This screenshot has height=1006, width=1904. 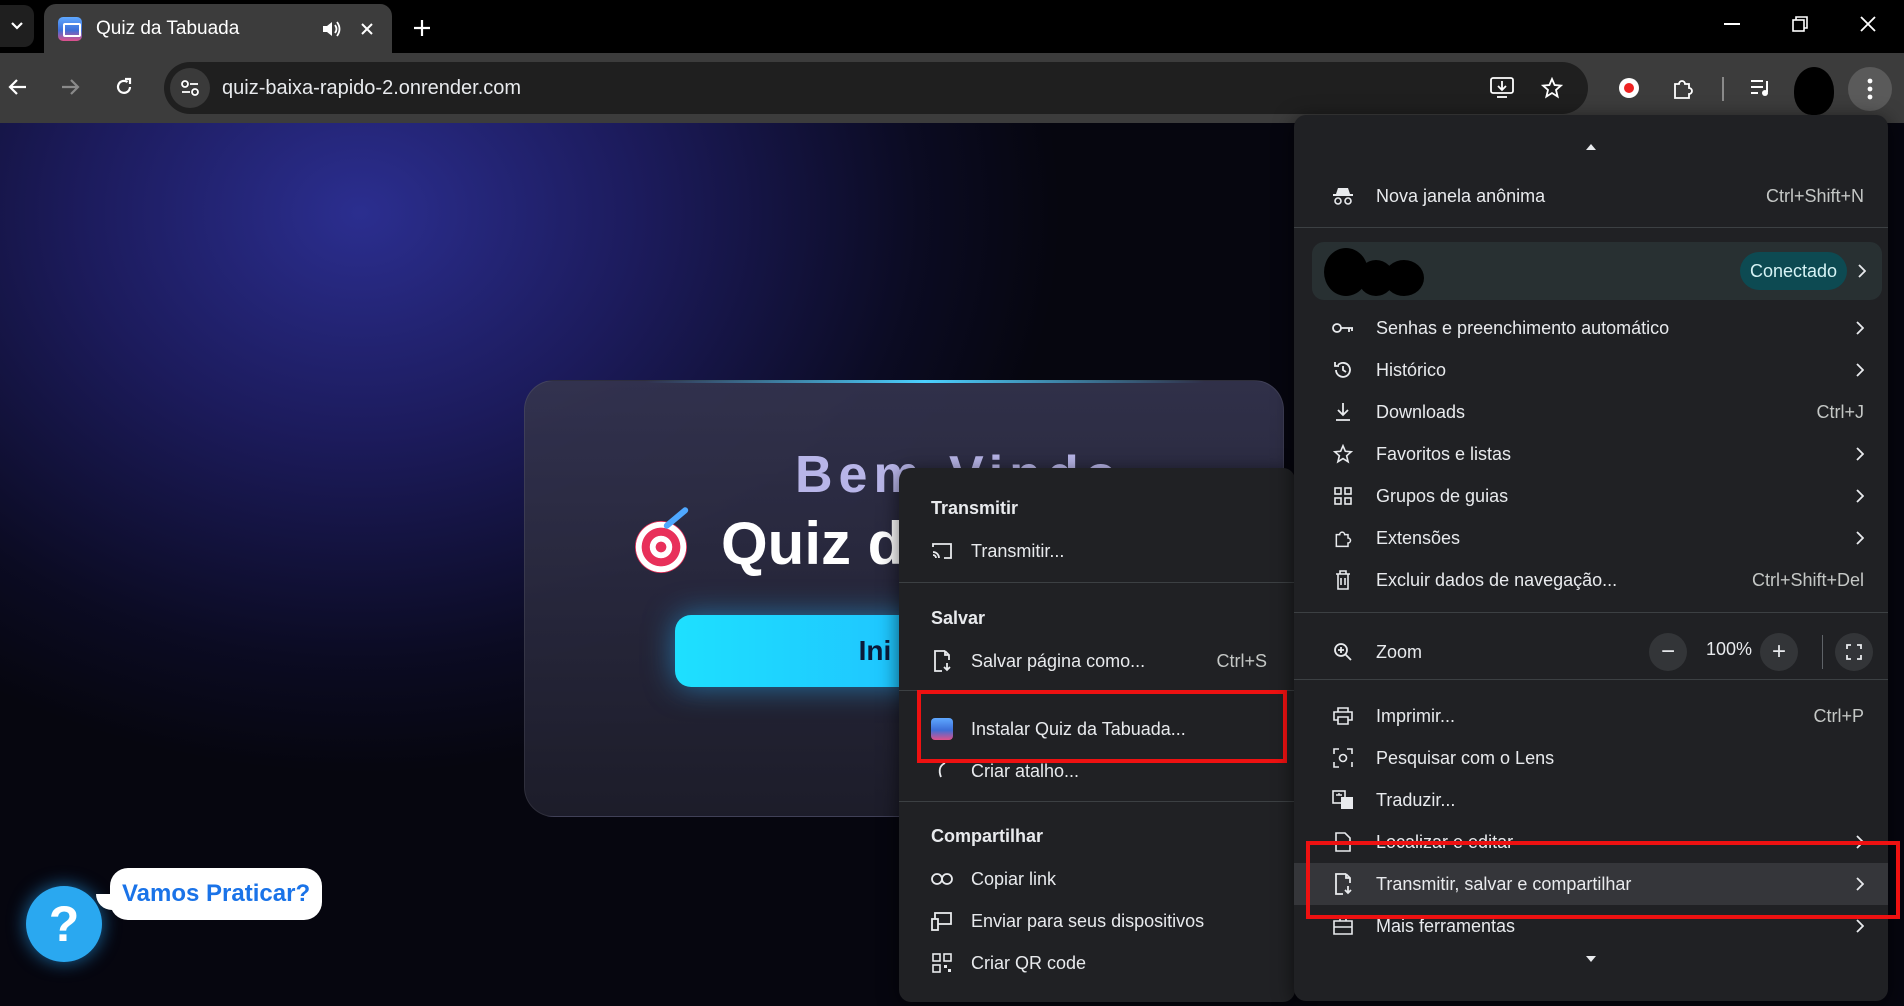 I want to click on menu-item-passwords: Senhas e preenchimento automático, so click(x=1591, y=328).